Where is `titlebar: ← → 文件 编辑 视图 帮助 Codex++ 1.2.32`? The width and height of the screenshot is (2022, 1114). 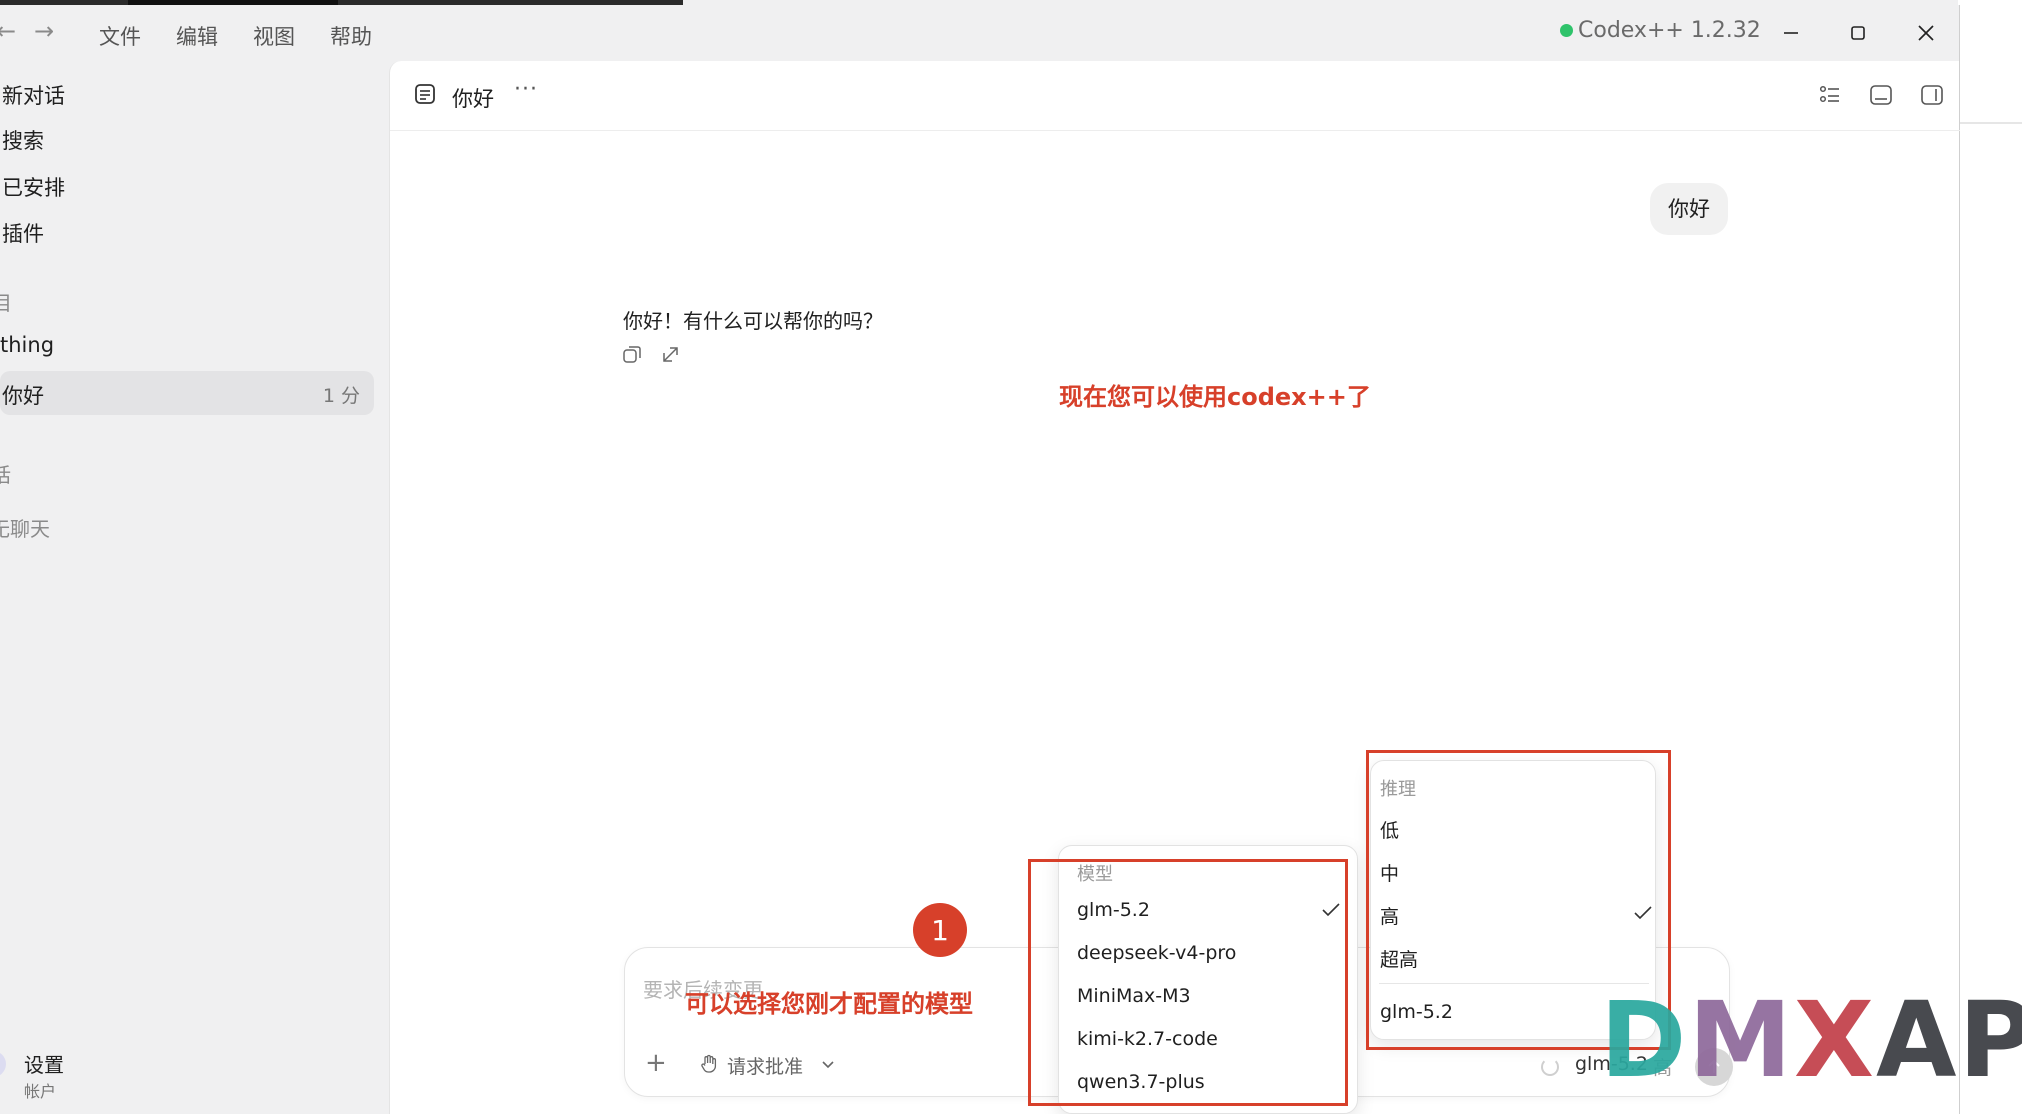
titlebar: ← → 文件 编辑 视图 帮助 Codex++ 1.2.32 is located at coordinates (980, 33).